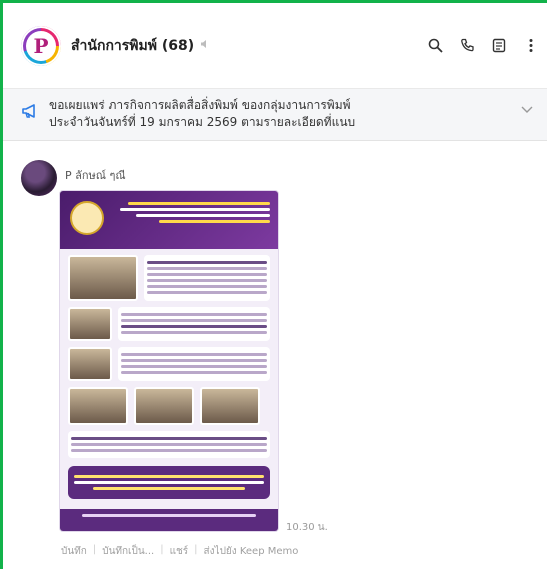 The width and height of the screenshot is (547, 572). I want to click on group-avatar: P, so click(41, 45).